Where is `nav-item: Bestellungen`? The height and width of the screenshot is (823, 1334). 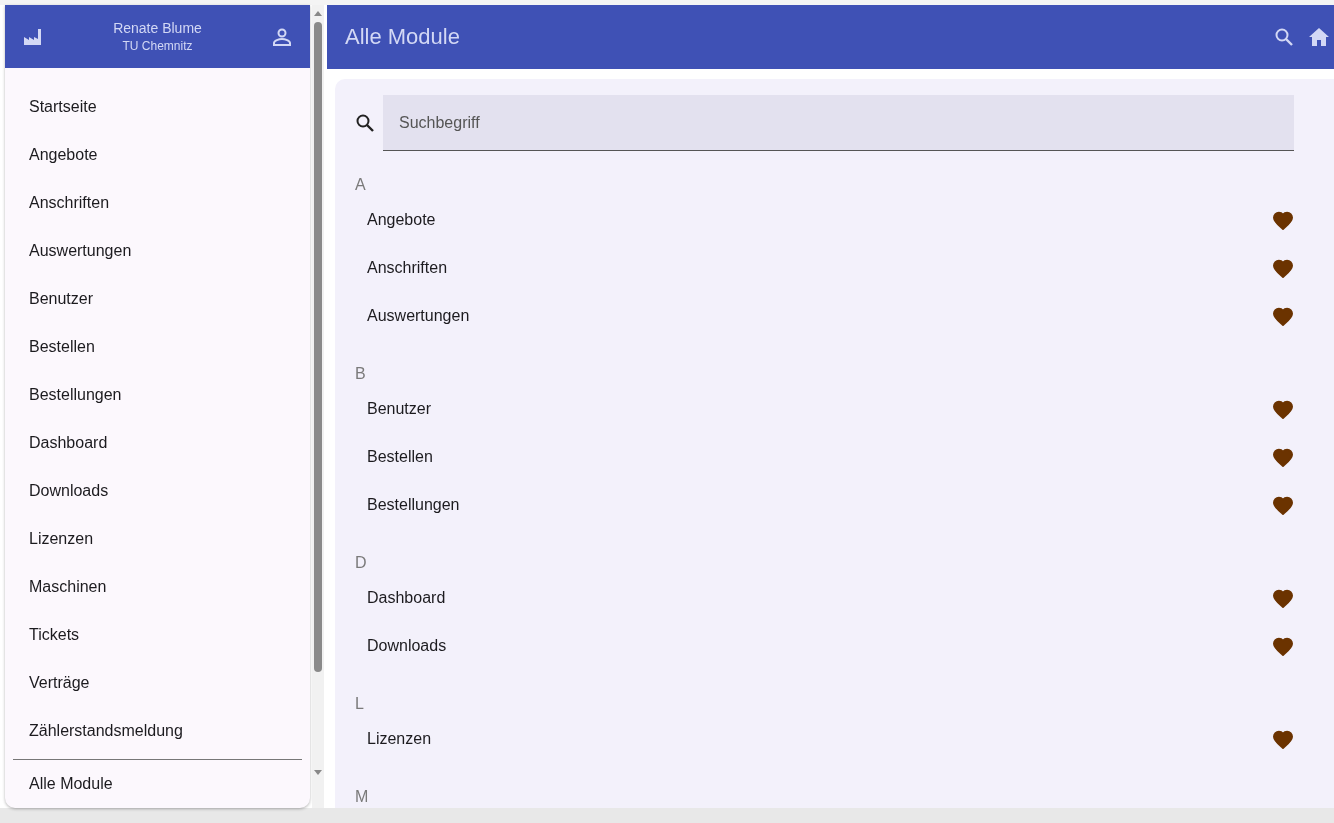
nav-item: Bestellungen is located at coordinates (157, 395).